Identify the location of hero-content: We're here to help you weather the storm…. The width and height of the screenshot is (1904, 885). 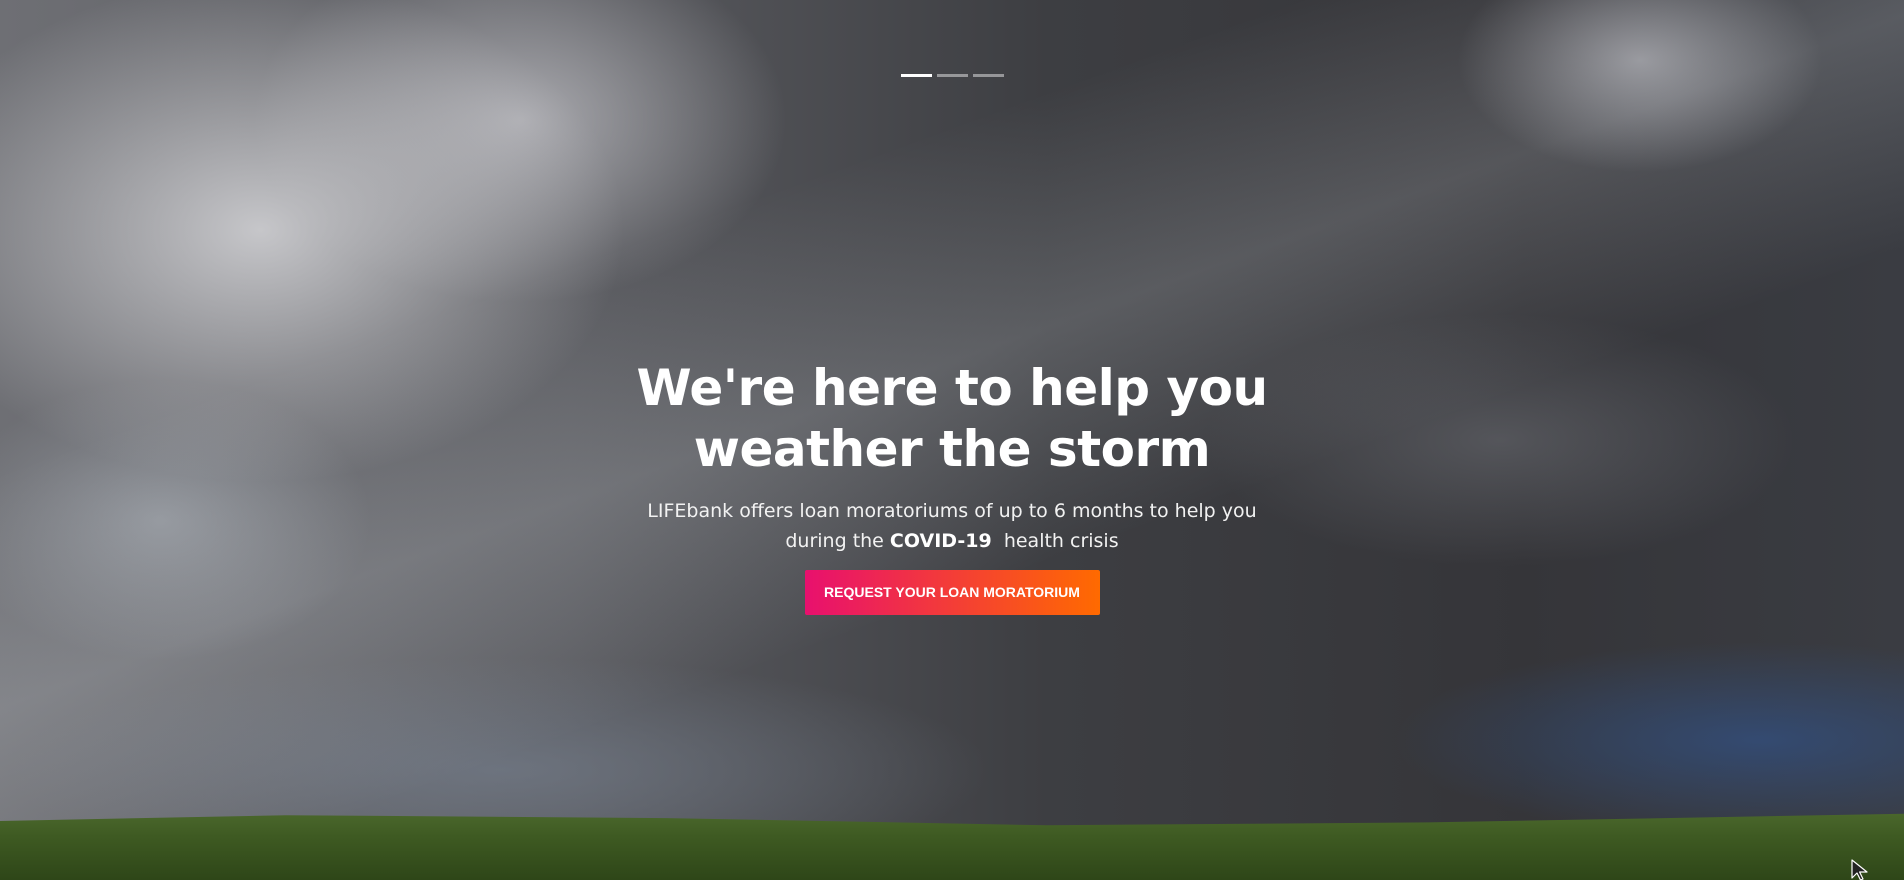
(952, 486).